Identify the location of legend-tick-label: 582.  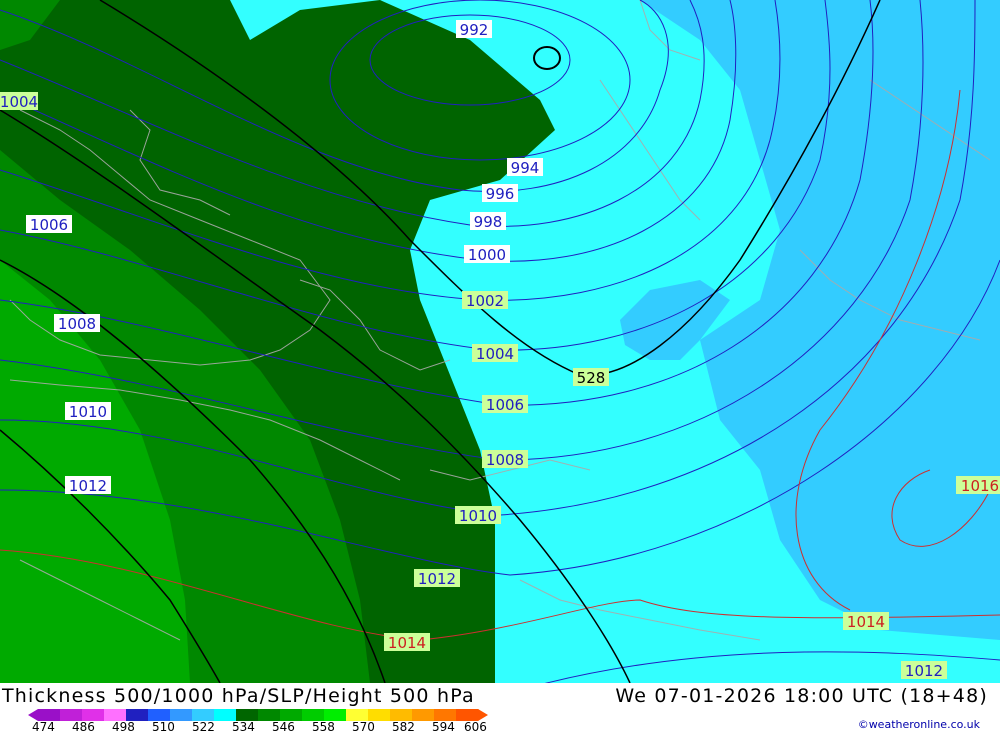
(403, 726).